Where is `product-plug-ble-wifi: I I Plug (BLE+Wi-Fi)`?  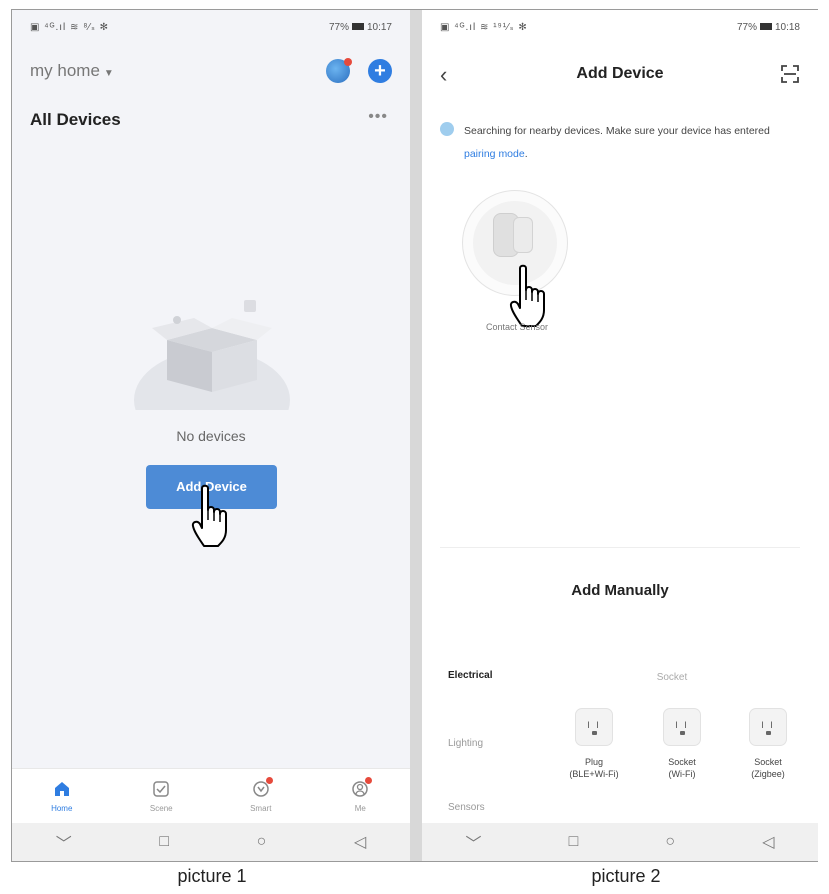 product-plug-ble-wifi: I I Plug (BLE+Wi-Fi) is located at coordinates (594, 744).